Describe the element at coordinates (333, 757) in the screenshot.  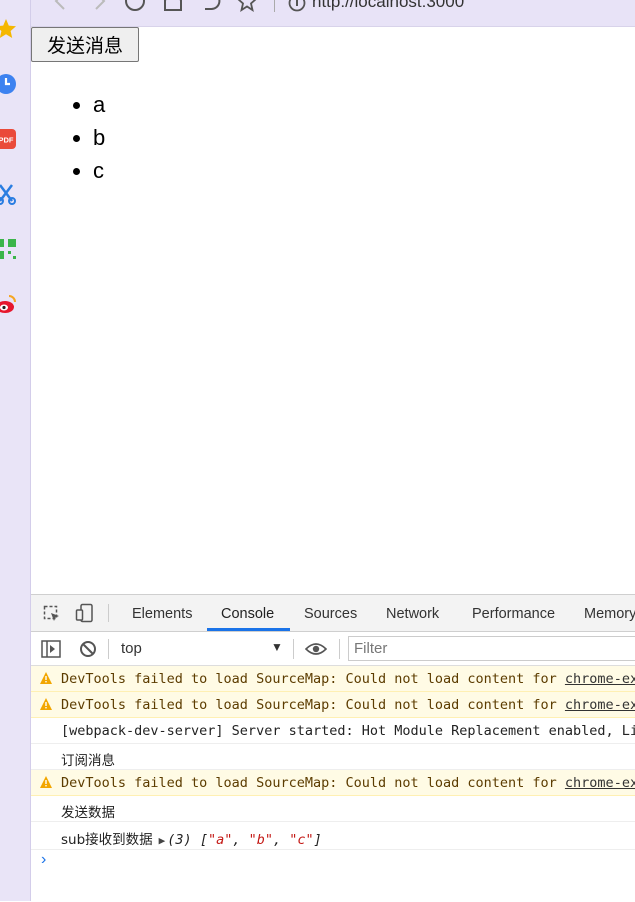
I see `console-log: 订阅消息` at that location.